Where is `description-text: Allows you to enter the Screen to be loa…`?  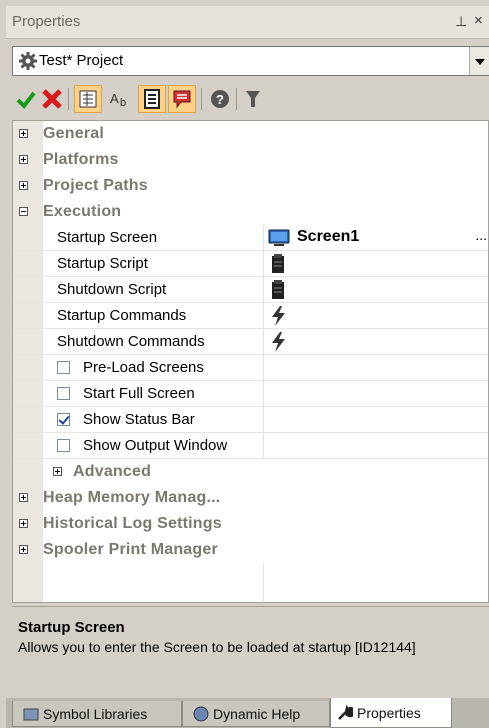
description-text: Allows you to enter the Screen to be loa… is located at coordinates (217, 647).